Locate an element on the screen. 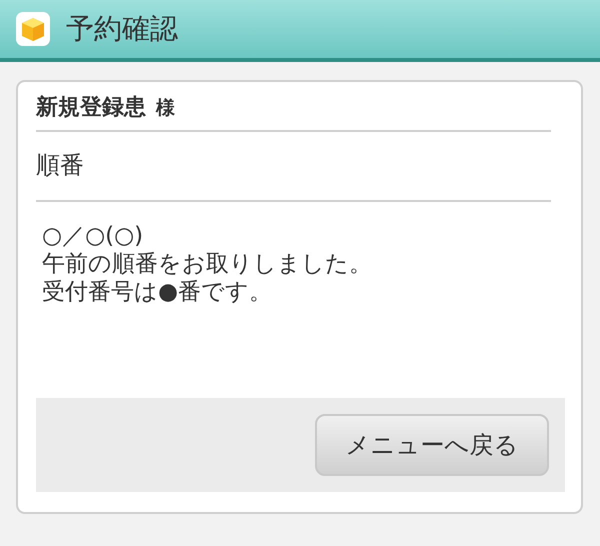  message-line: ○／○(○) is located at coordinates (93, 236).